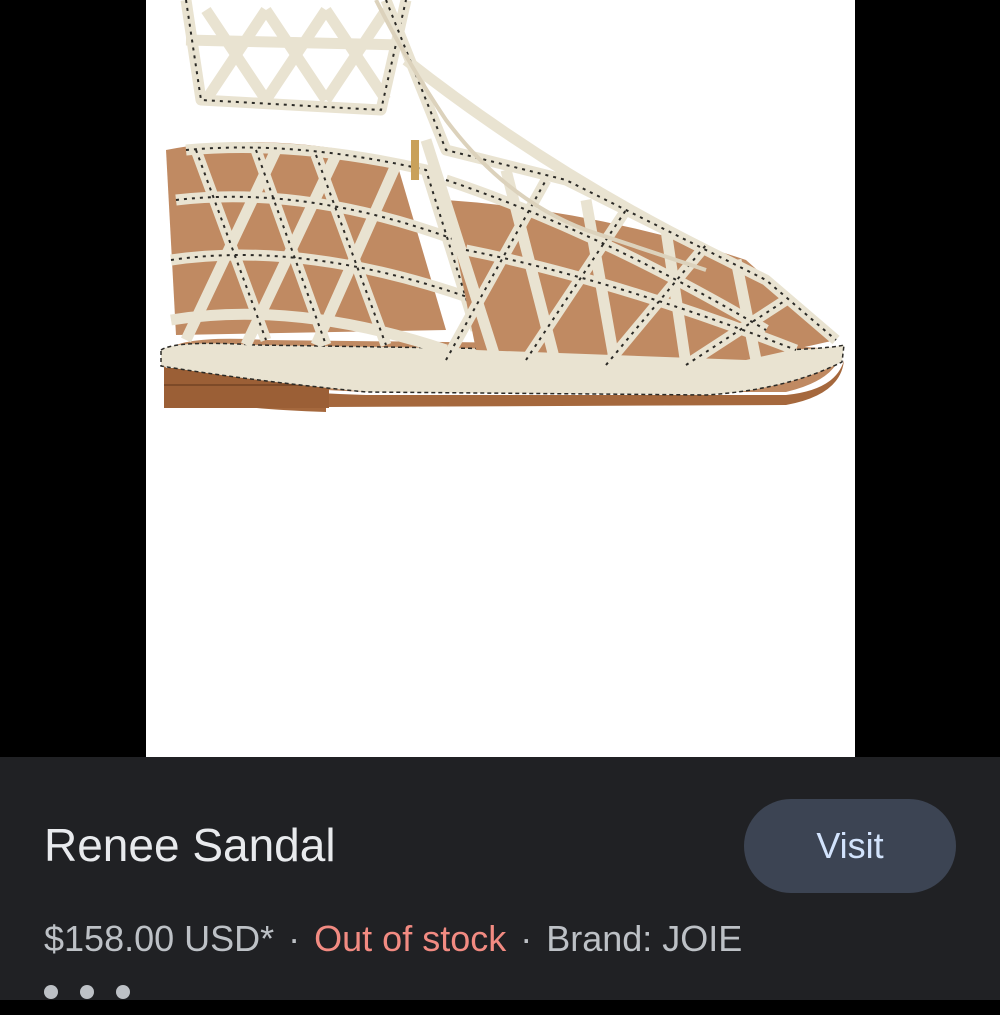  What do you see at coordinates (850, 846) in the screenshot?
I see `visit-button: Visit` at bounding box center [850, 846].